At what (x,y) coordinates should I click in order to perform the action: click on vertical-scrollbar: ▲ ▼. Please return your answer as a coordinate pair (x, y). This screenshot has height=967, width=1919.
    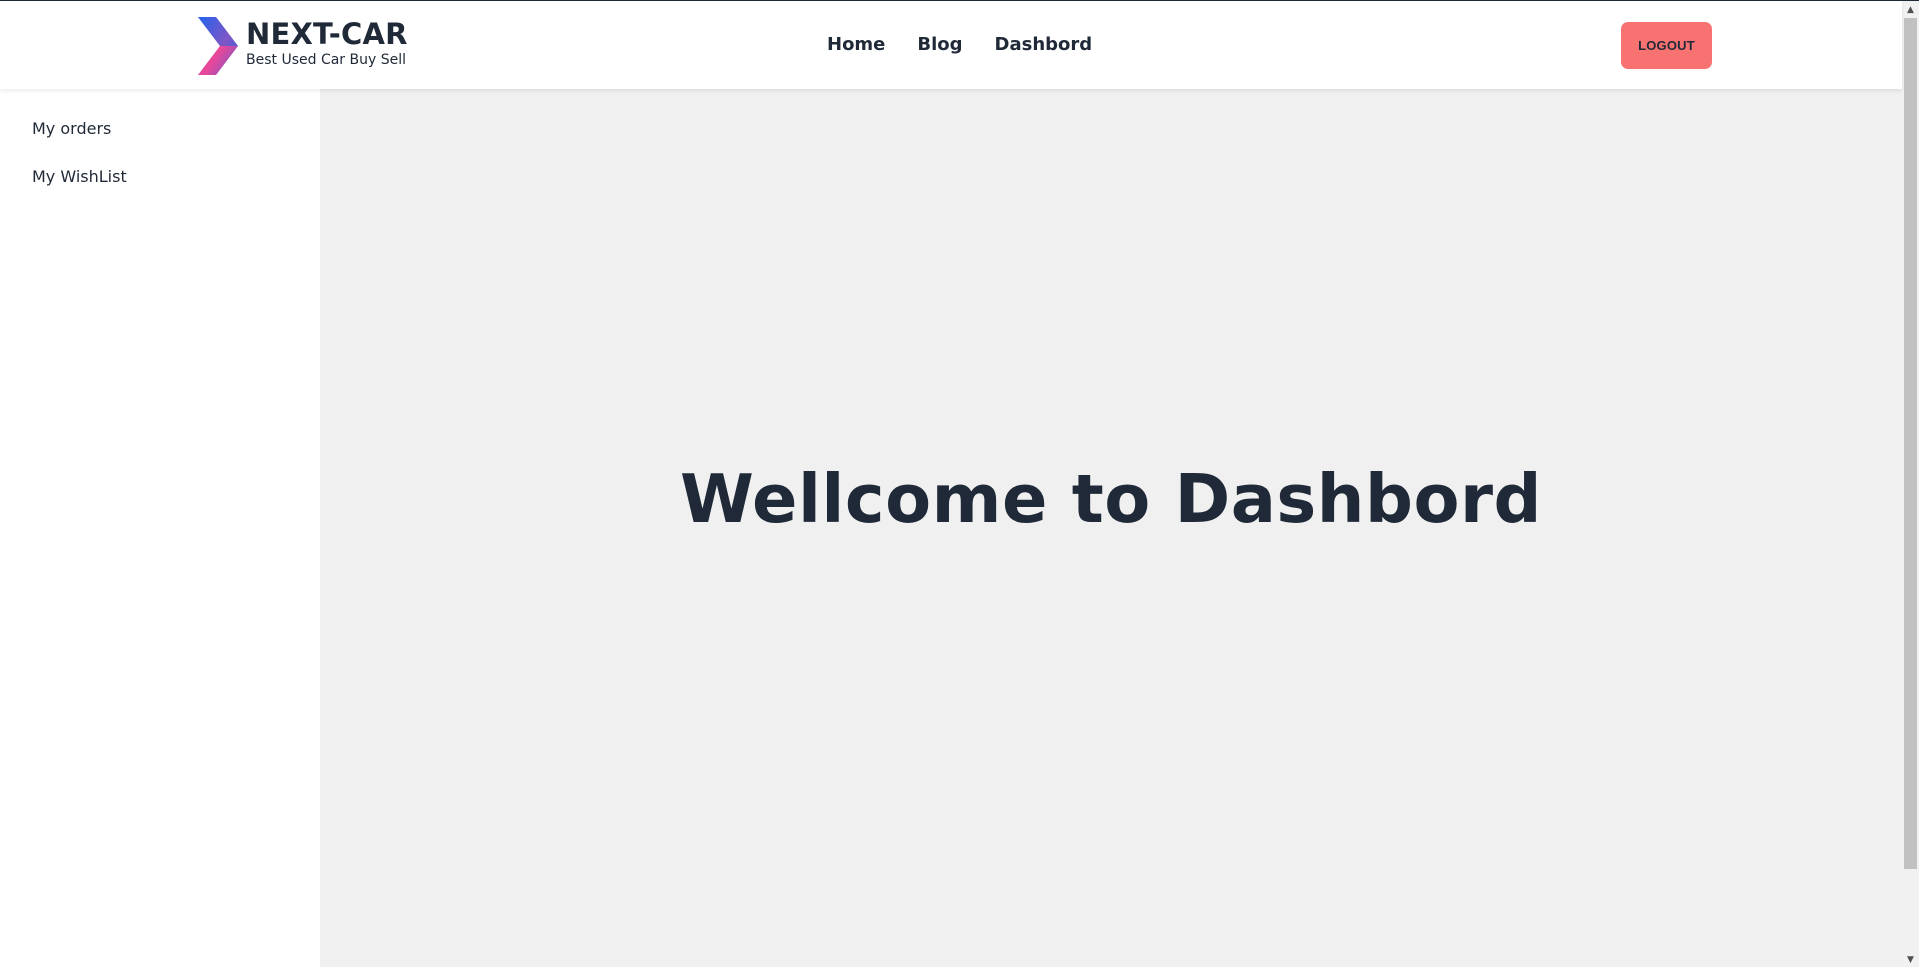
    Looking at the image, I should click on (1910, 484).